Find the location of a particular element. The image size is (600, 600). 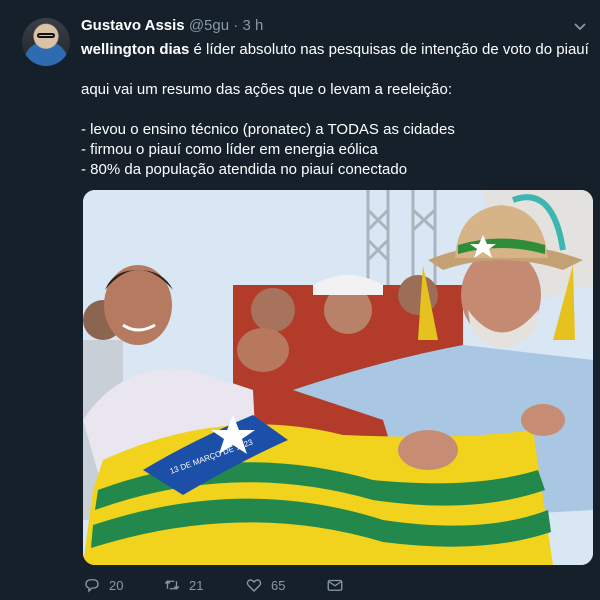

retweet-button: 21 is located at coordinates (183, 585).